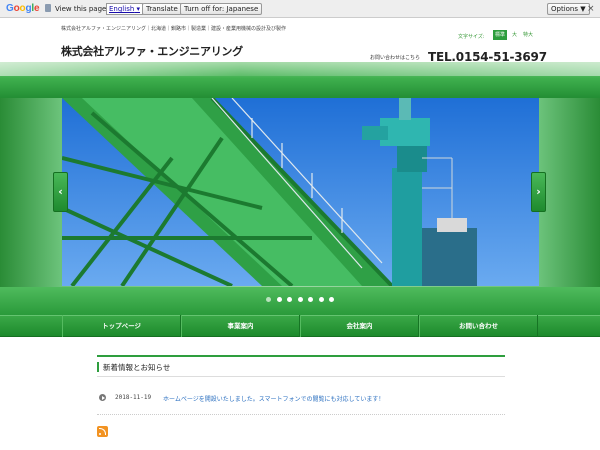  I want to click on news-title: 新着情報とお知らせ, so click(137, 367).